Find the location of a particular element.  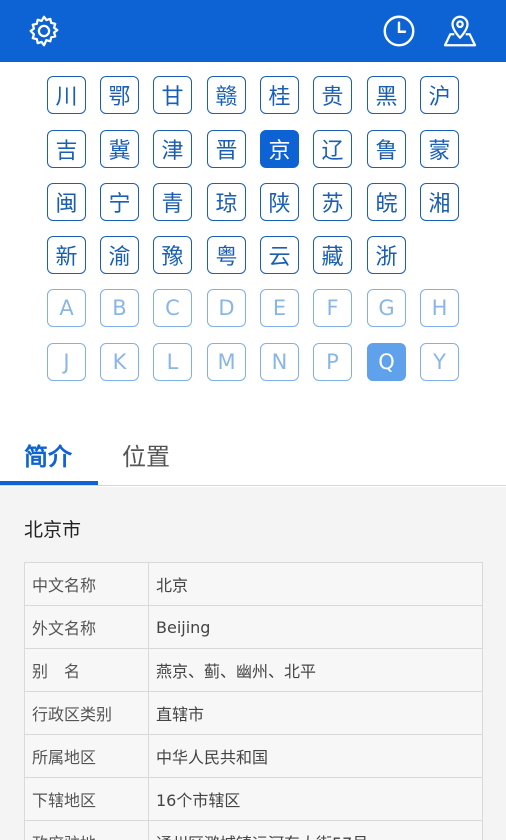

location-pin-icon is located at coordinates (460, 31).